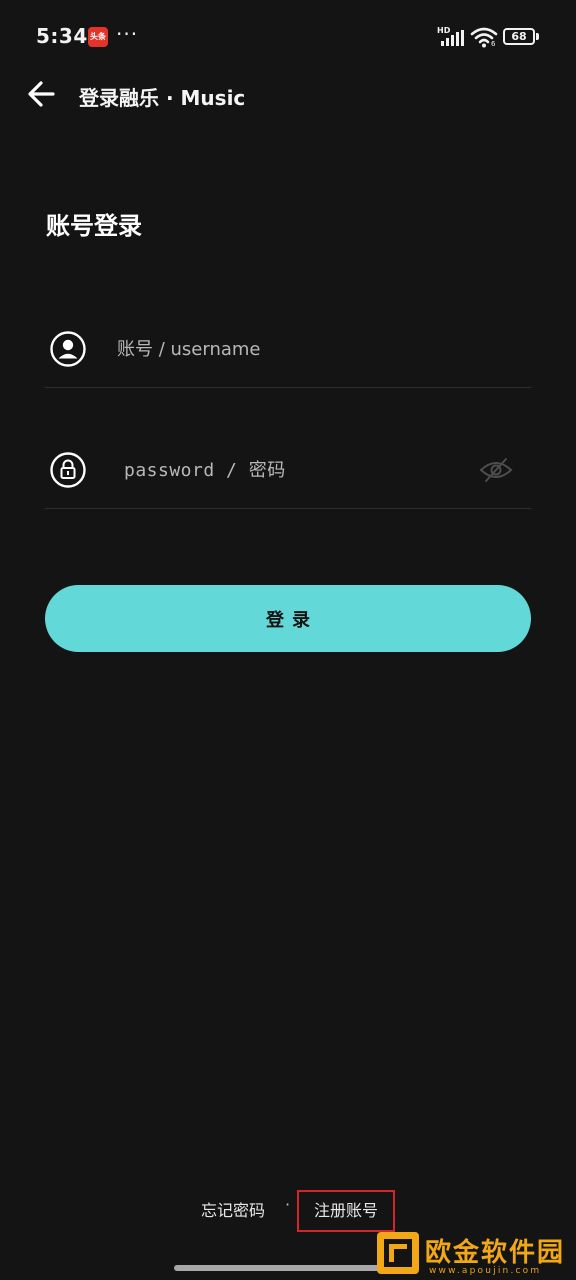 Image resolution: width=576 pixels, height=1280 pixels. I want to click on site-watermark: 欧金软件园 www.apoujin.com, so click(474, 1253).